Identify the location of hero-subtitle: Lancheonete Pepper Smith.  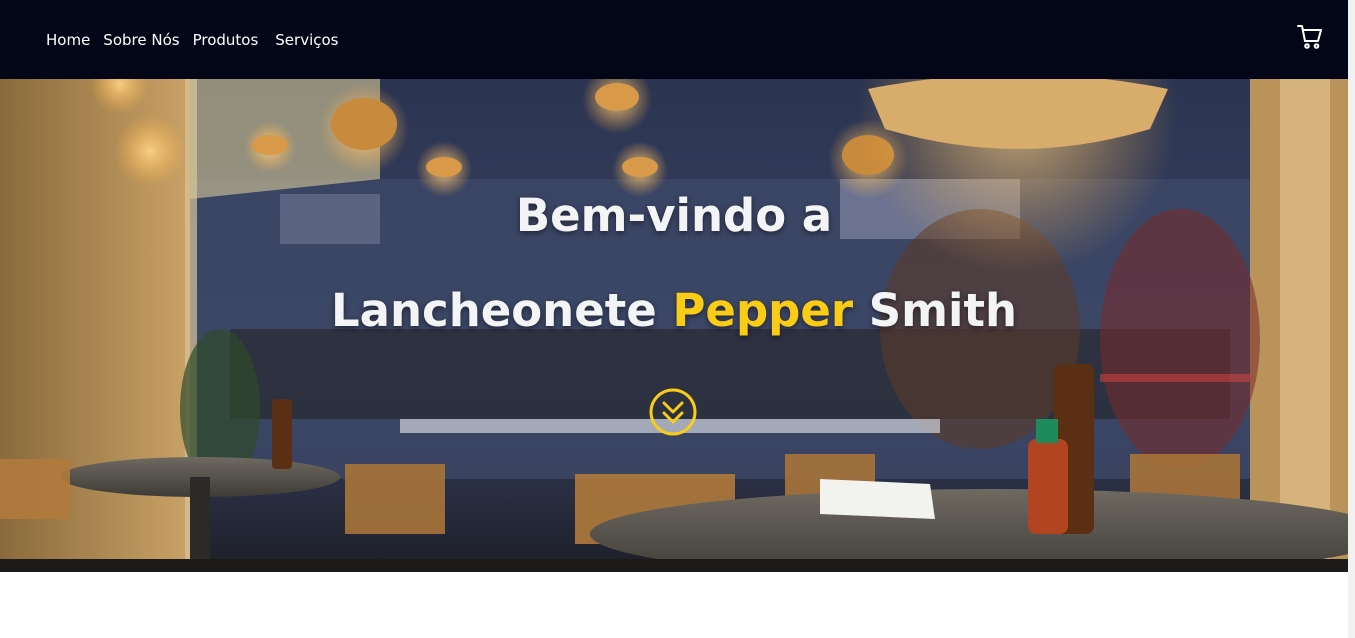
(674, 310).